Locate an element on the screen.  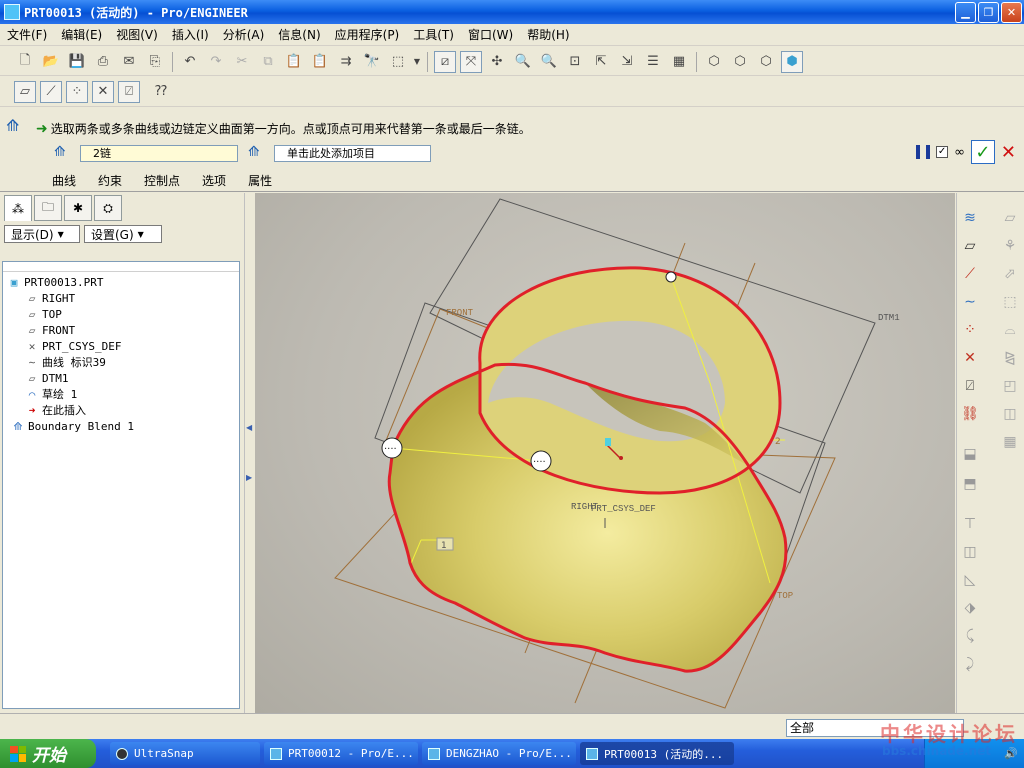
datum-point-tool-icon: ⁘ is located at coordinates (970, 330).